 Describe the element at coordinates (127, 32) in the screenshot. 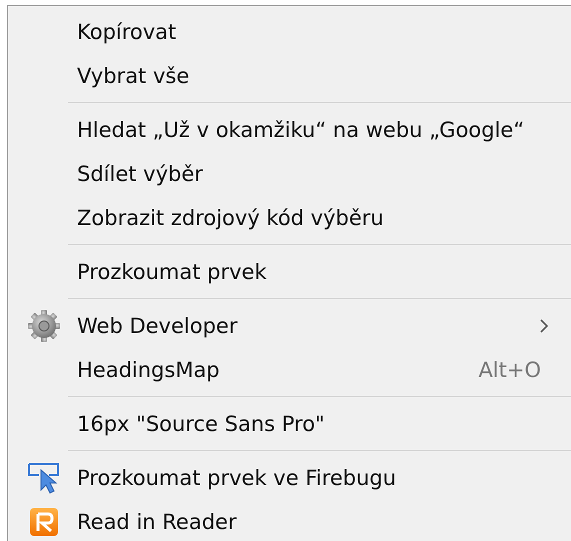

I see `menu-item-label: Kopírovat` at that location.